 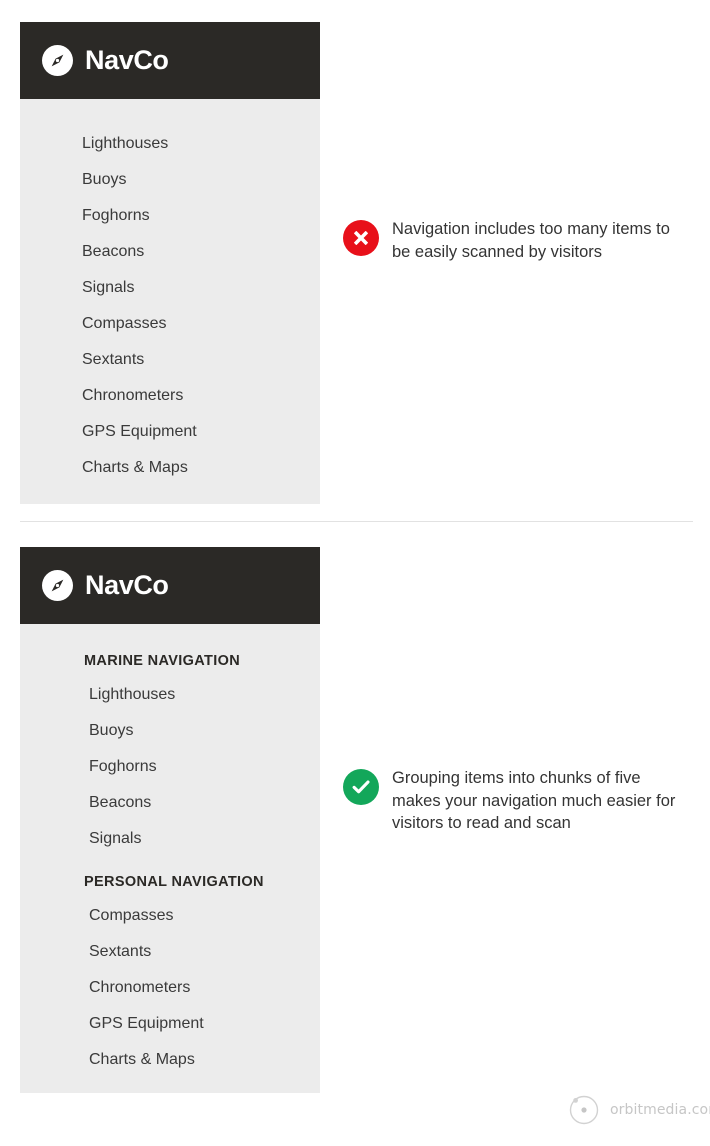 I want to click on nav-group-label-personal: PERSONAL NAVIGATION, so click(x=174, y=882).